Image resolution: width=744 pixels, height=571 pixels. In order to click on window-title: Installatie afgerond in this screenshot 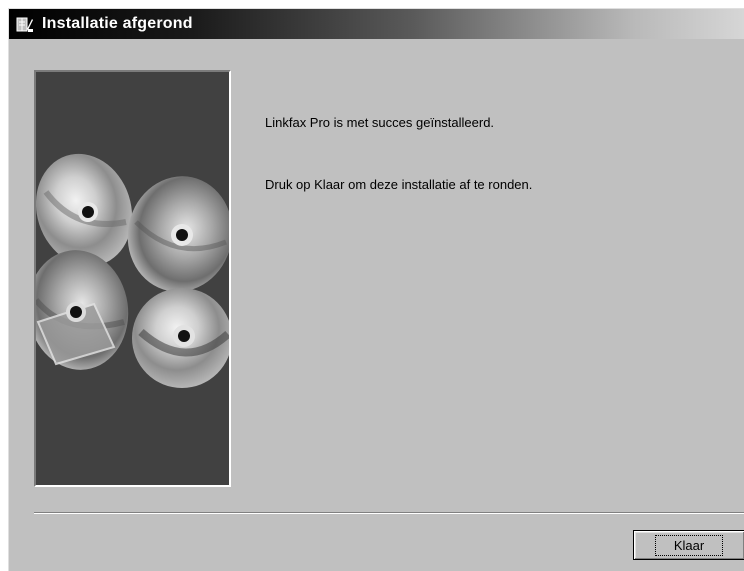, I will do `click(117, 23)`.